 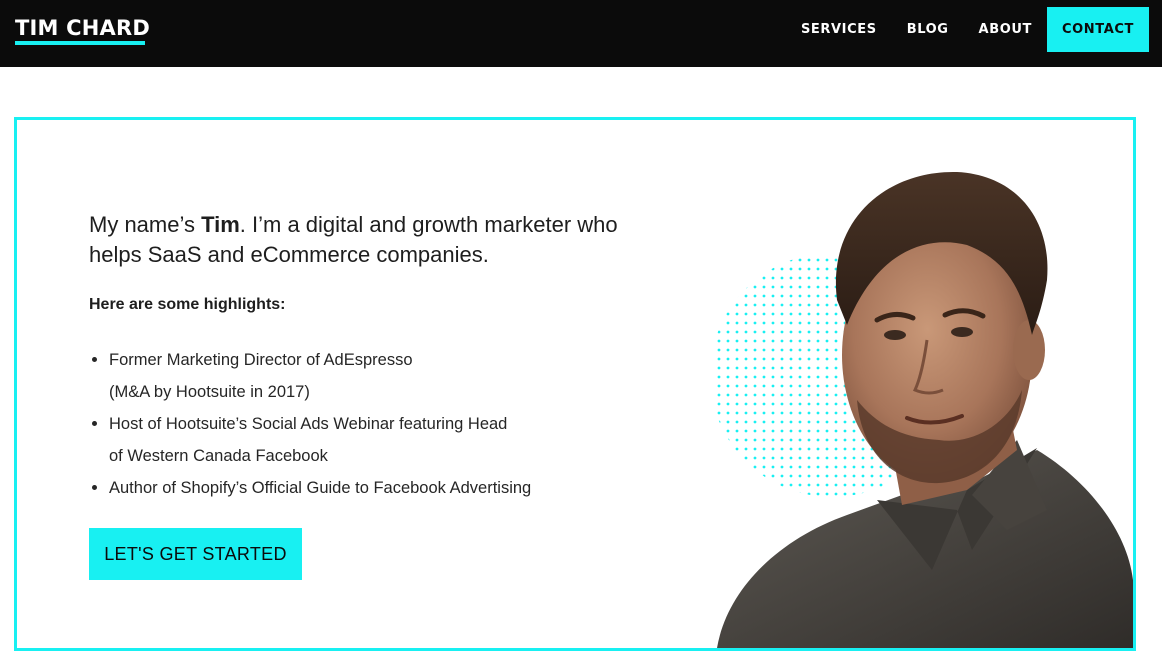 I want to click on intro-name: Tim, so click(x=220, y=224).